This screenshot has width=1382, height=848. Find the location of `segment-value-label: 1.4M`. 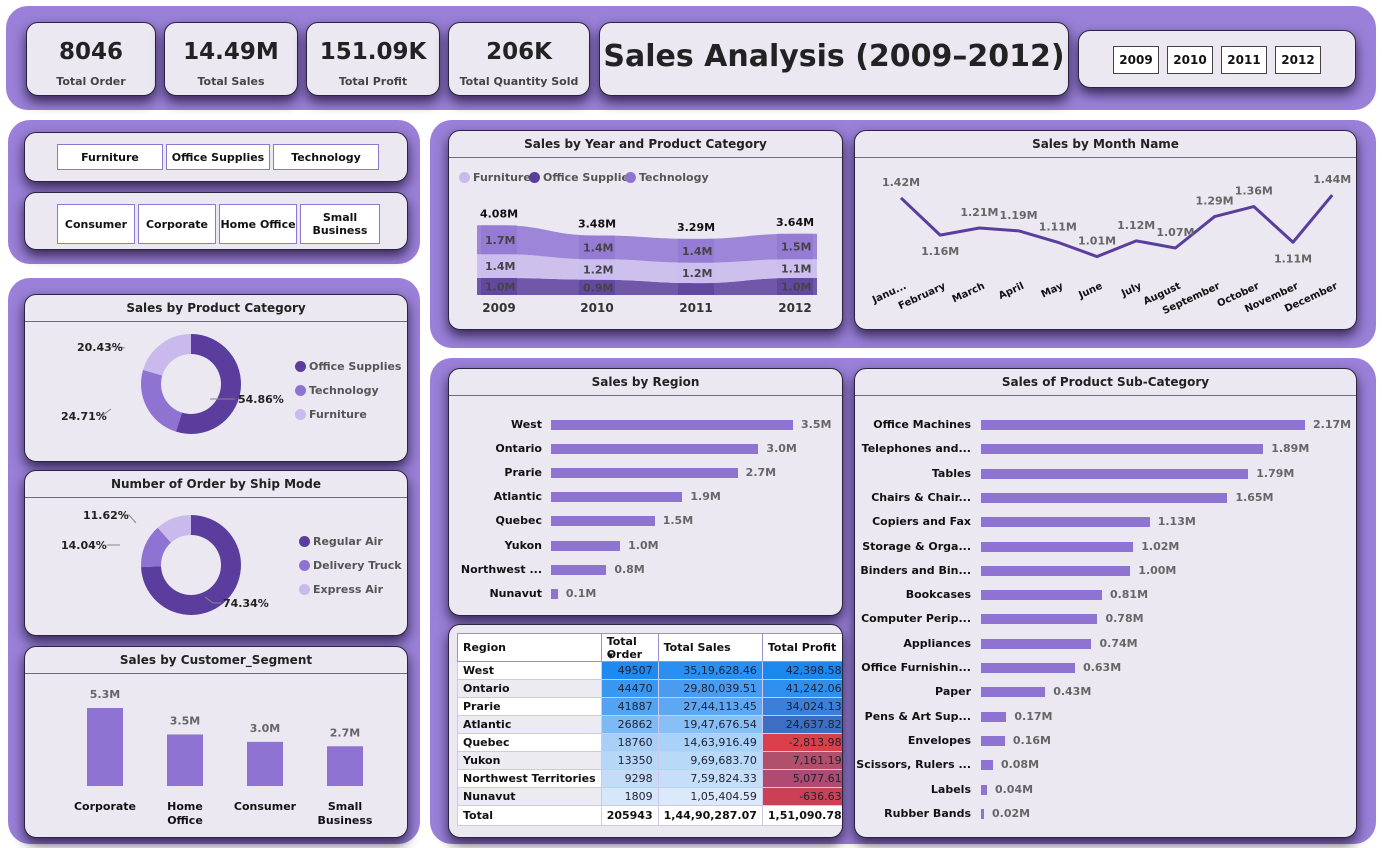

segment-value-label: 1.4M is located at coordinates (697, 251).